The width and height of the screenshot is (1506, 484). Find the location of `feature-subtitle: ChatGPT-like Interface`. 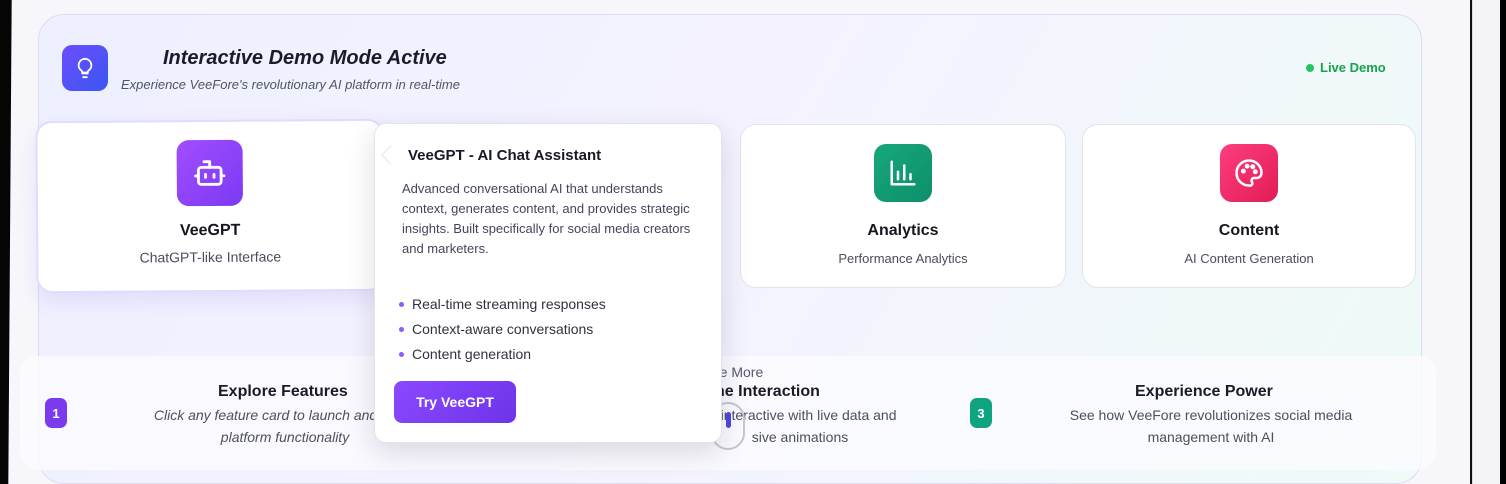

feature-subtitle: ChatGPT-like Interface is located at coordinates (210, 257).